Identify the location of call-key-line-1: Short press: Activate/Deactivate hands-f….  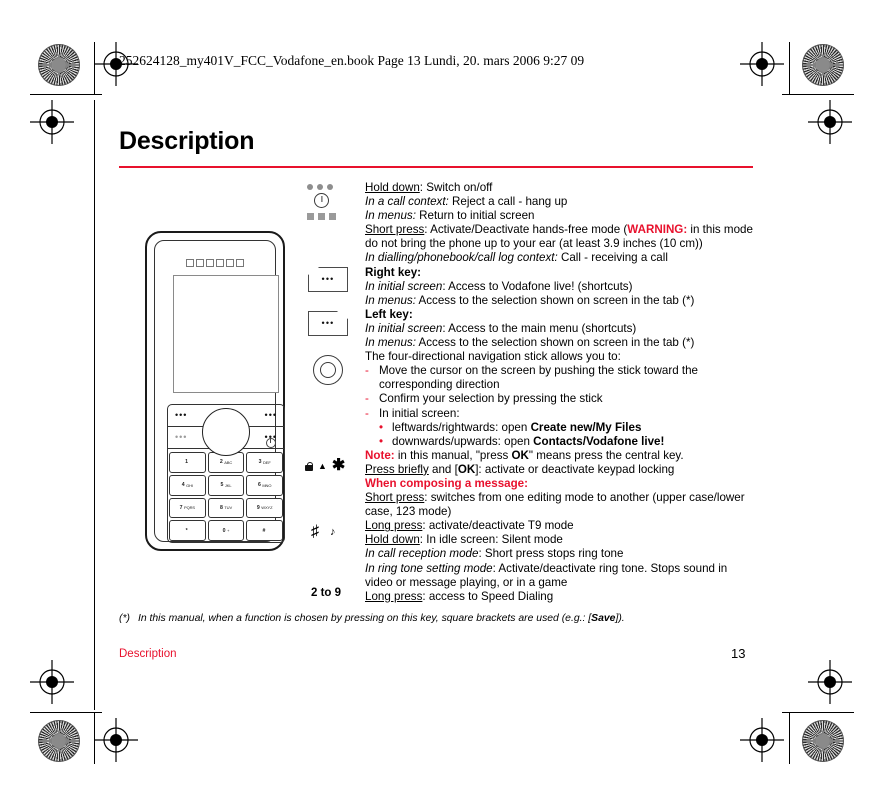
(559, 237).